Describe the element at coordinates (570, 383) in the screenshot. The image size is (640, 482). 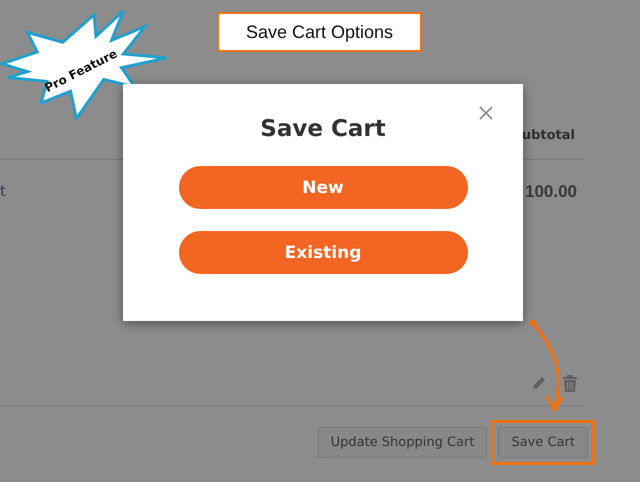
I see `trash-icon` at that location.